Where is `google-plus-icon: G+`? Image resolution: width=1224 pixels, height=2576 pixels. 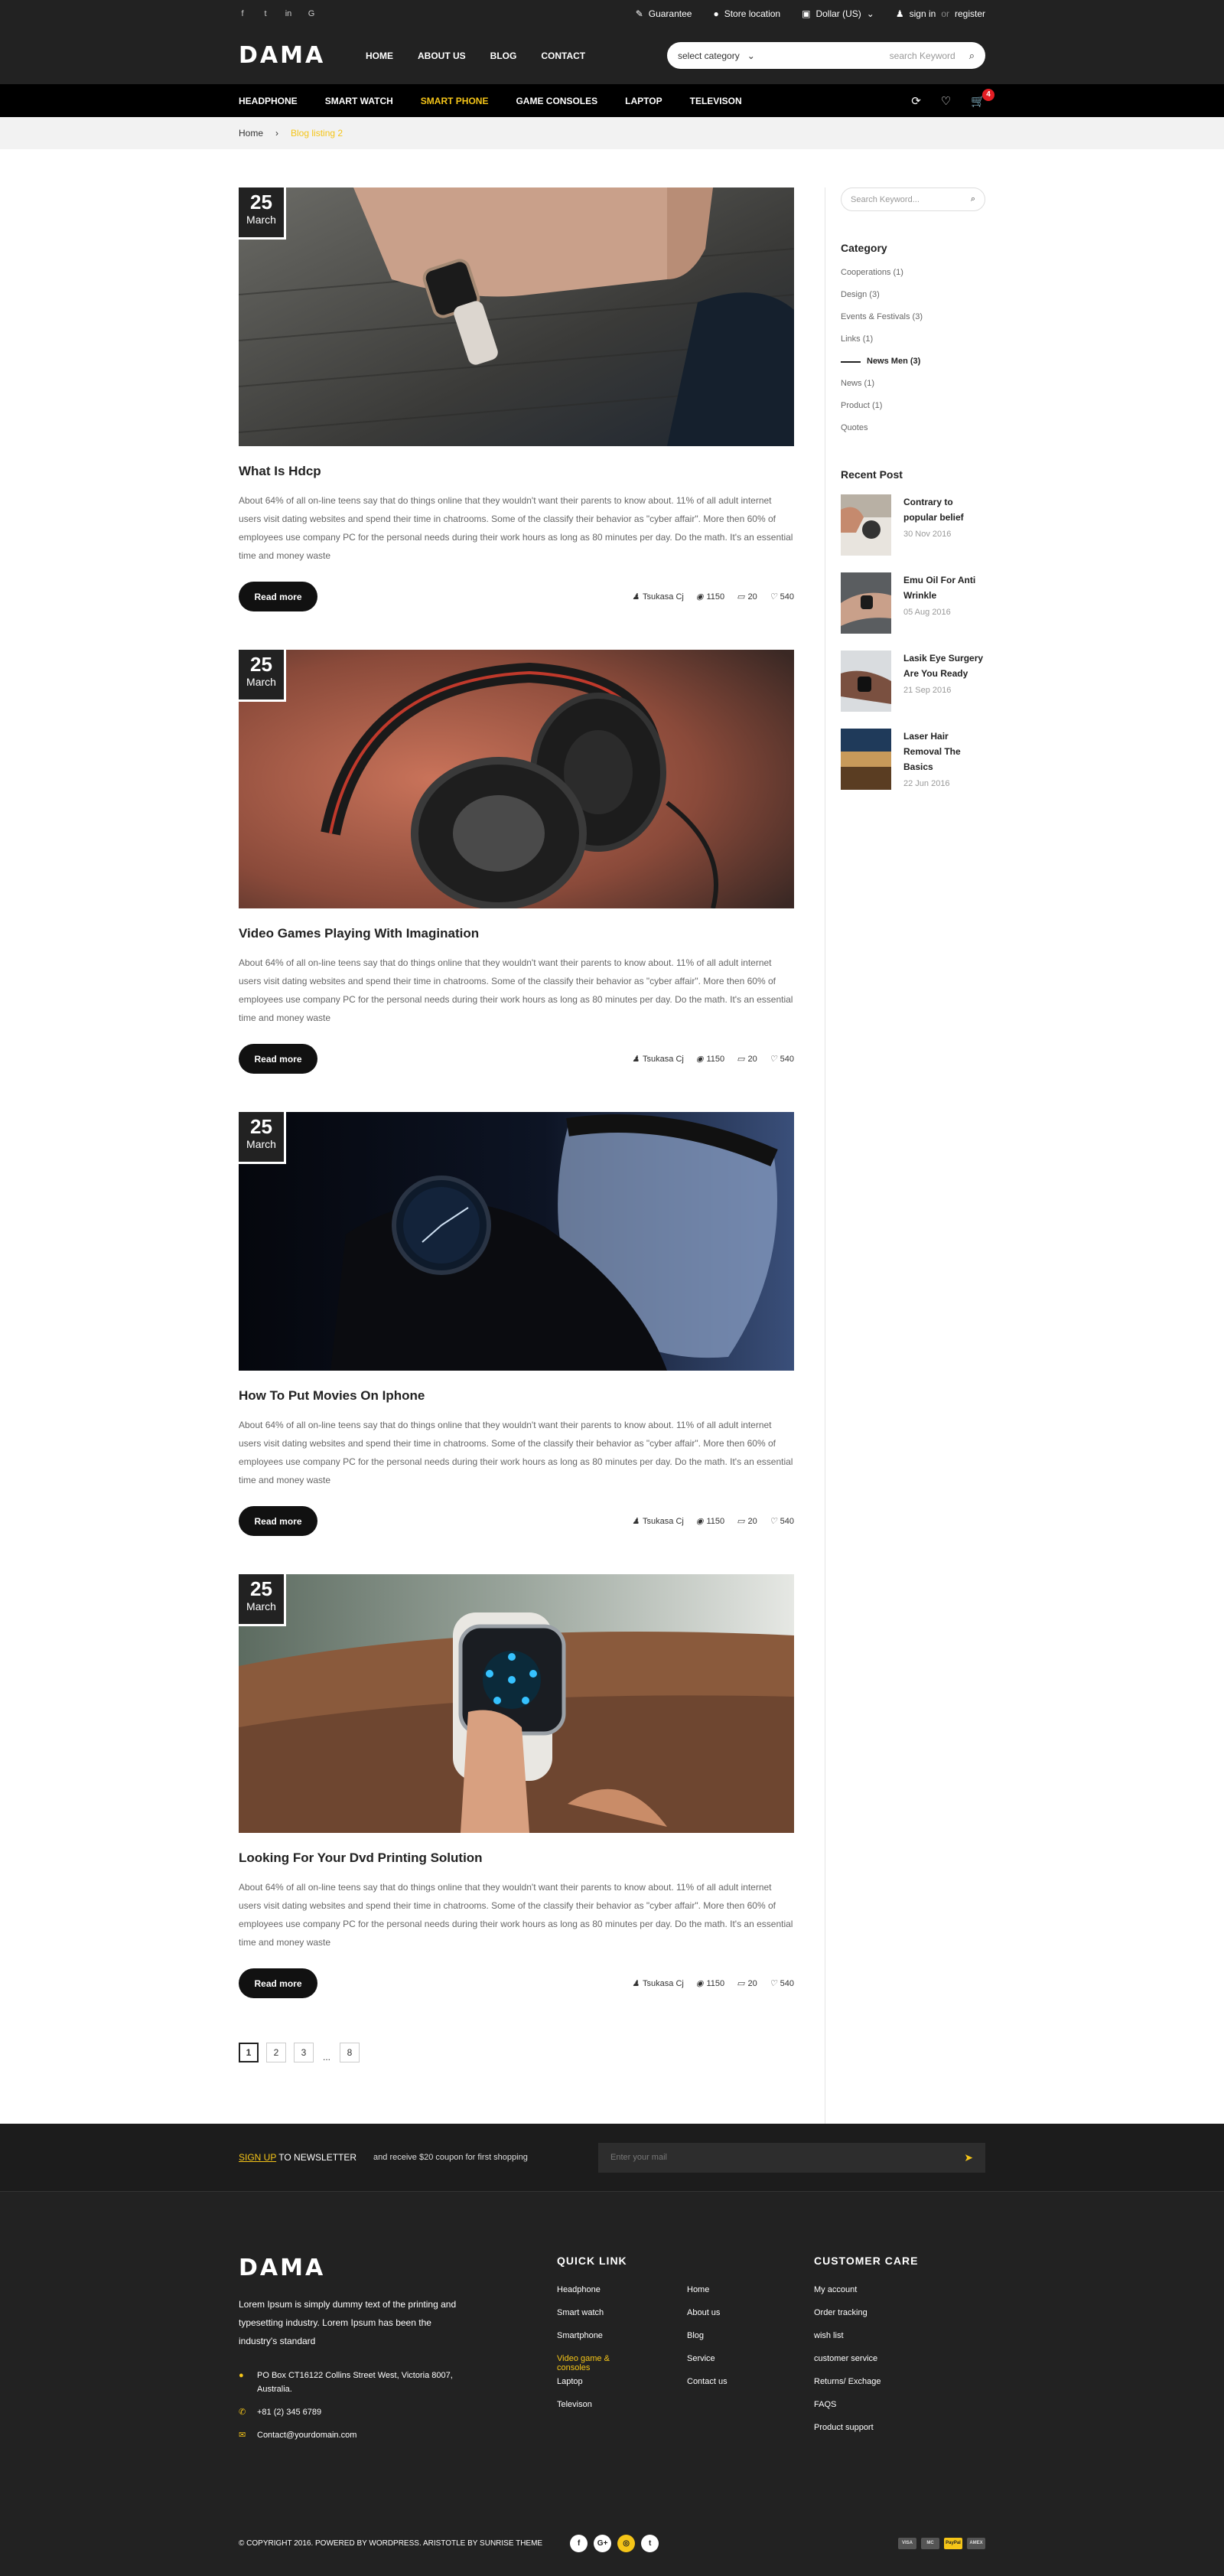 google-plus-icon: G+ is located at coordinates (603, 2543).